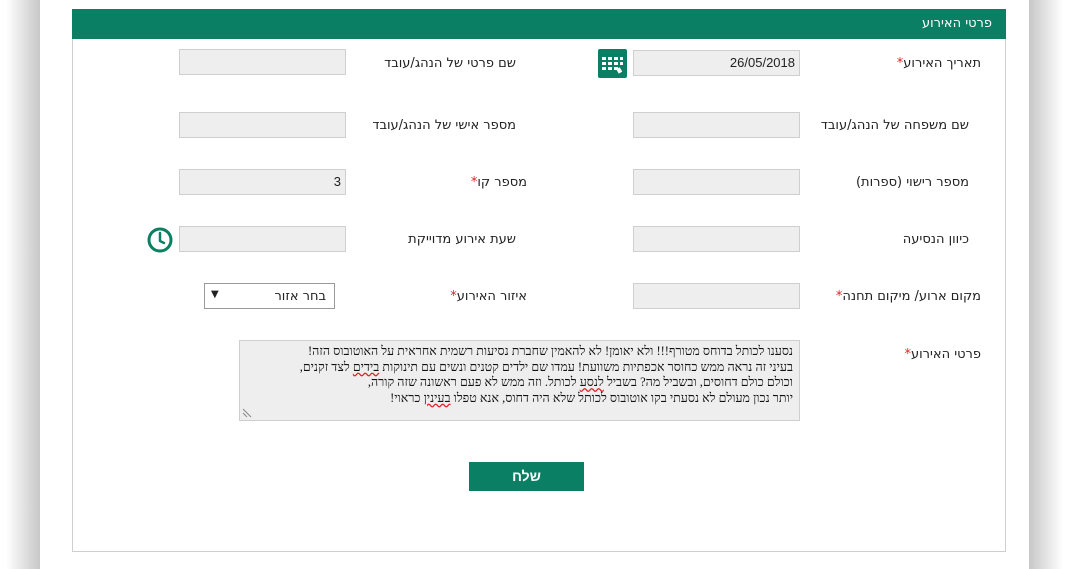 The height and width of the screenshot is (569, 1069). What do you see at coordinates (300, 296) in the screenshot?
I see `area-select-value: בחר אזור` at bounding box center [300, 296].